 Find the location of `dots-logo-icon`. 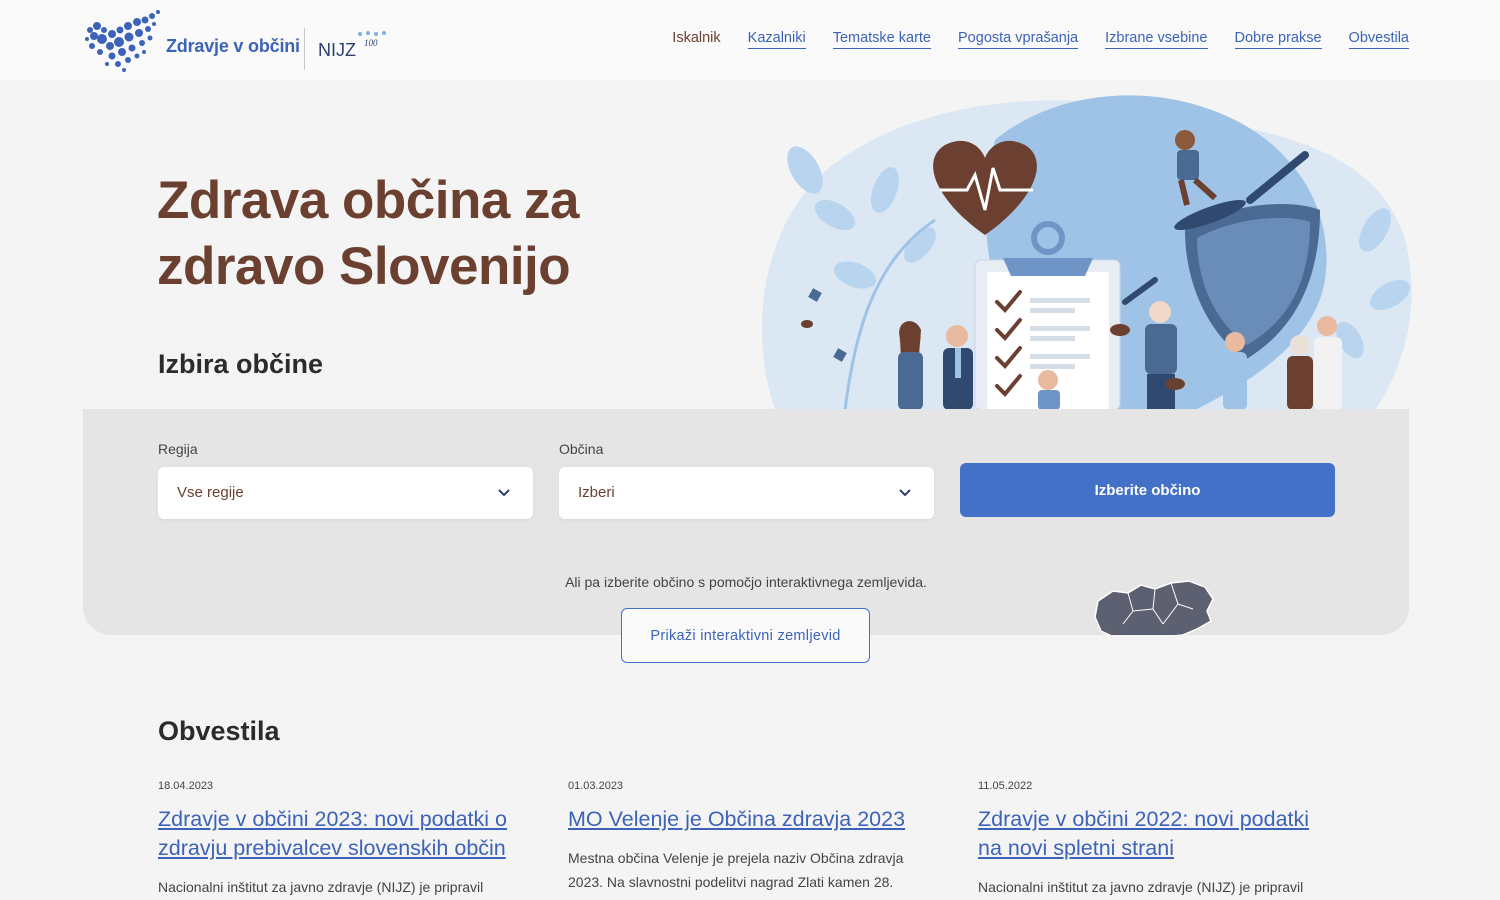

dots-logo-icon is located at coordinates (122, 41).